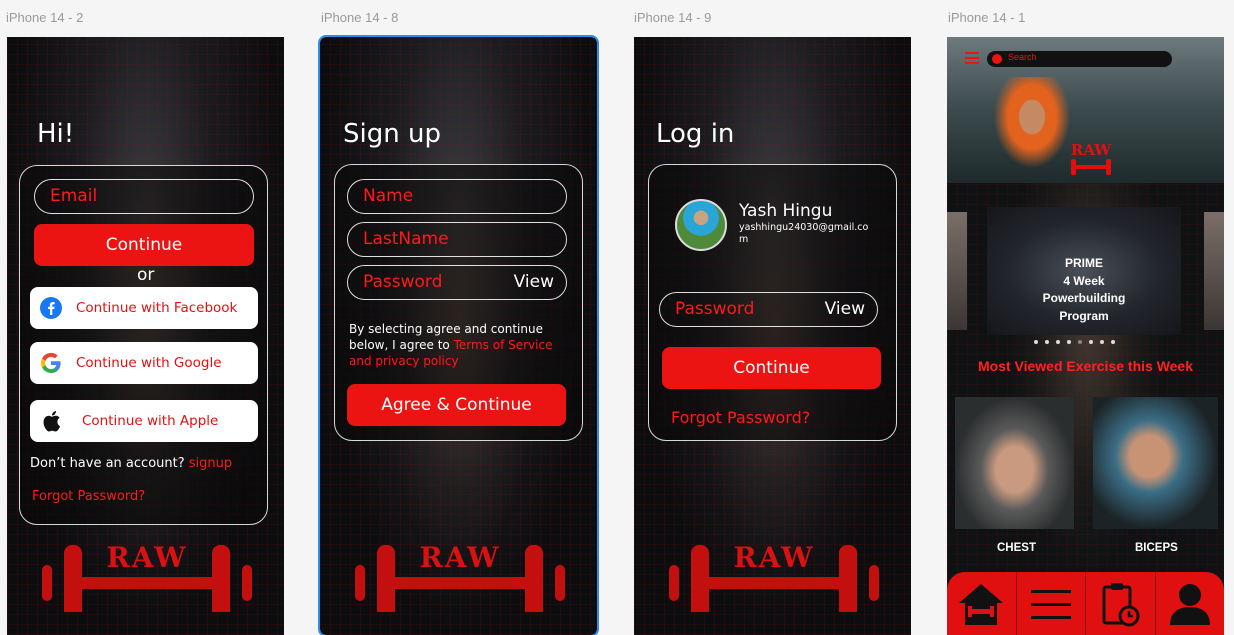  Describe the element at coordinates (457, 239) in the screenshot. I see `lastname-field: LastName` at that location.